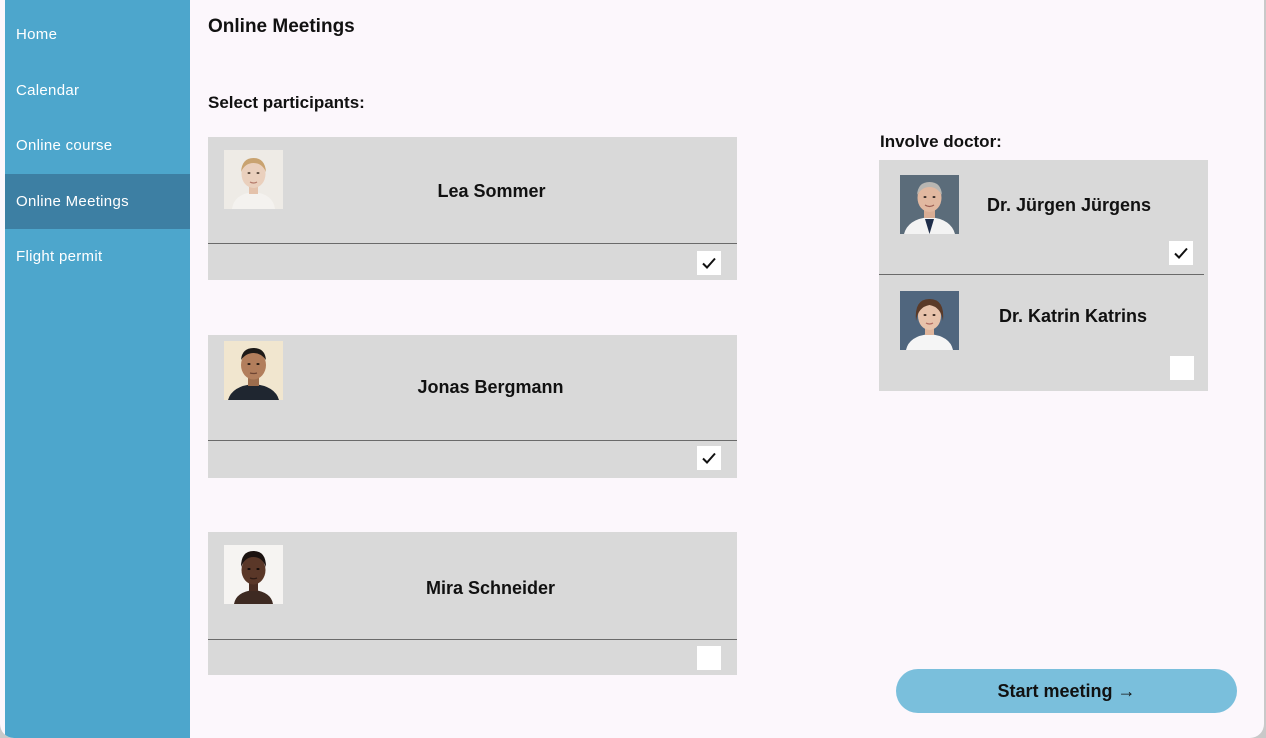 The width and height of the screenshot is (1266, 738). What do you see at coordinates (472, 603) in the screenshot?
I see `participant-card: Mira Schneider` at bounding box center [472, 603].